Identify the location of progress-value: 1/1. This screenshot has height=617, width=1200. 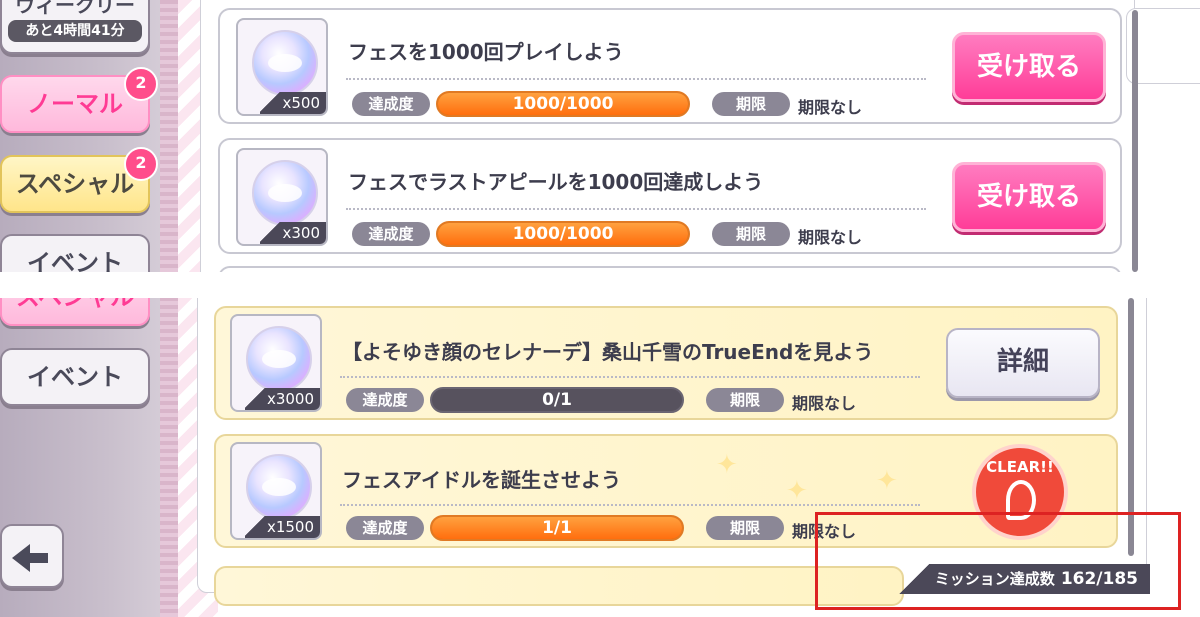
(557, 528).